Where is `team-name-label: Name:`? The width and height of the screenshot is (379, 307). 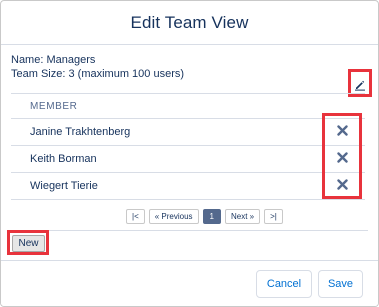
team-name-label: Name: is located at coordinates (27, 60).